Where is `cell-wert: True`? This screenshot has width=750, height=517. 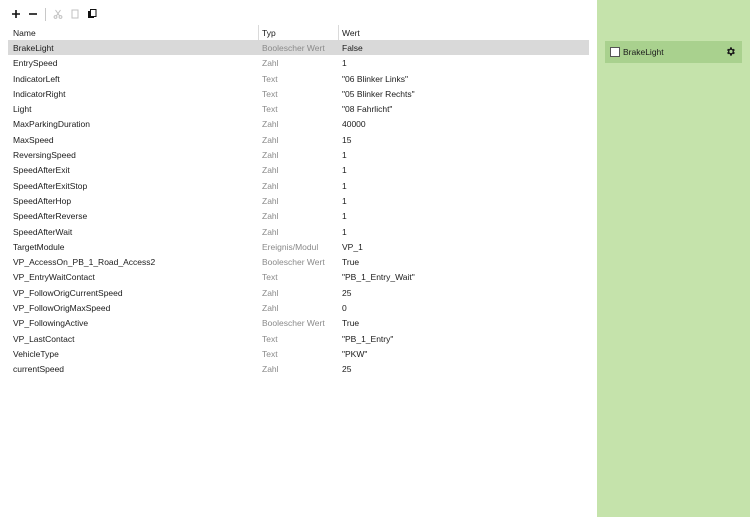 cell-wert: True is located at coordinates (351, 323).